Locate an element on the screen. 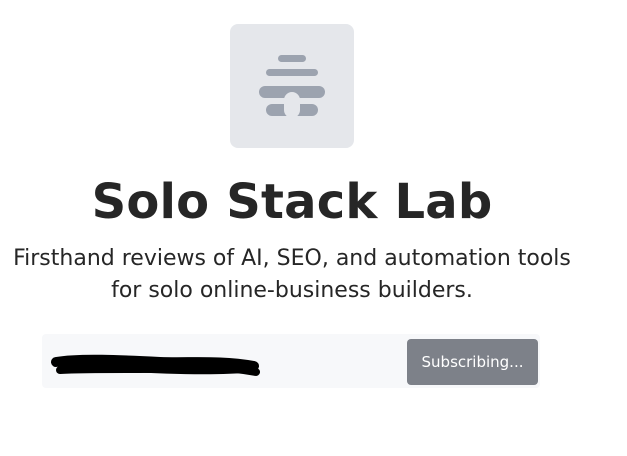  publication-logo is located at coordinates (292, 86).